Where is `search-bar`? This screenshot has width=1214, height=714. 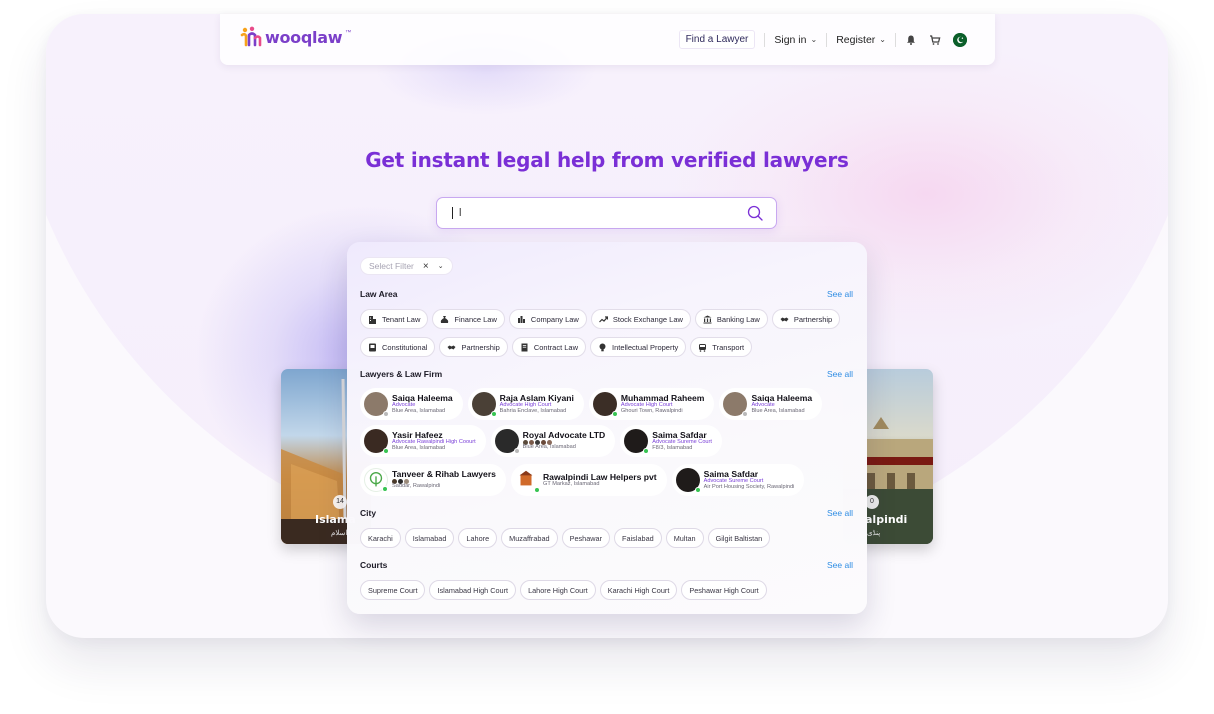
search-bar is located at coordinates (606, 213).